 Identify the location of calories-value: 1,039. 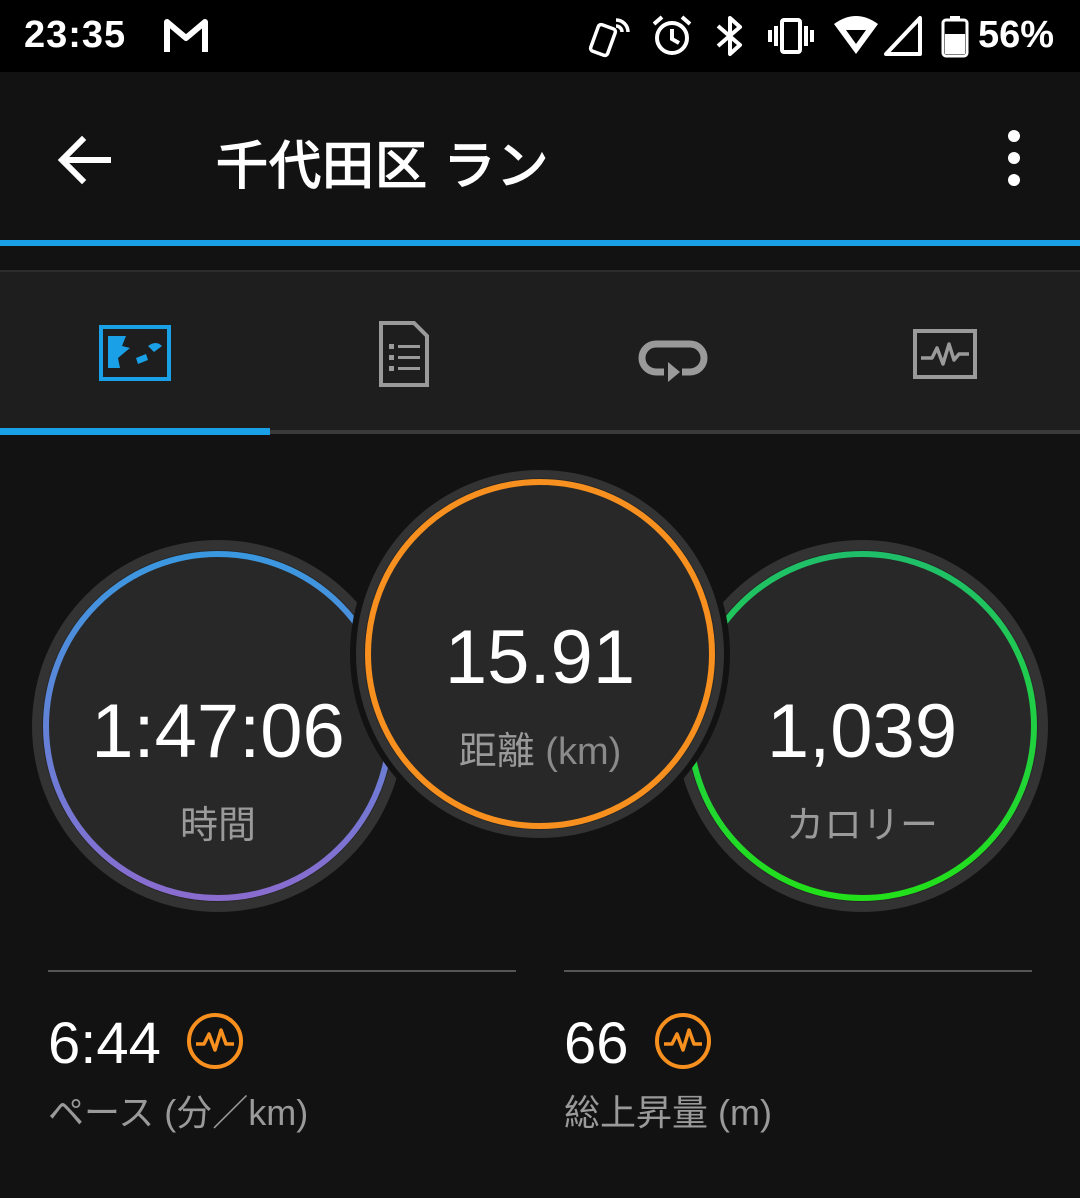
(862, 731).